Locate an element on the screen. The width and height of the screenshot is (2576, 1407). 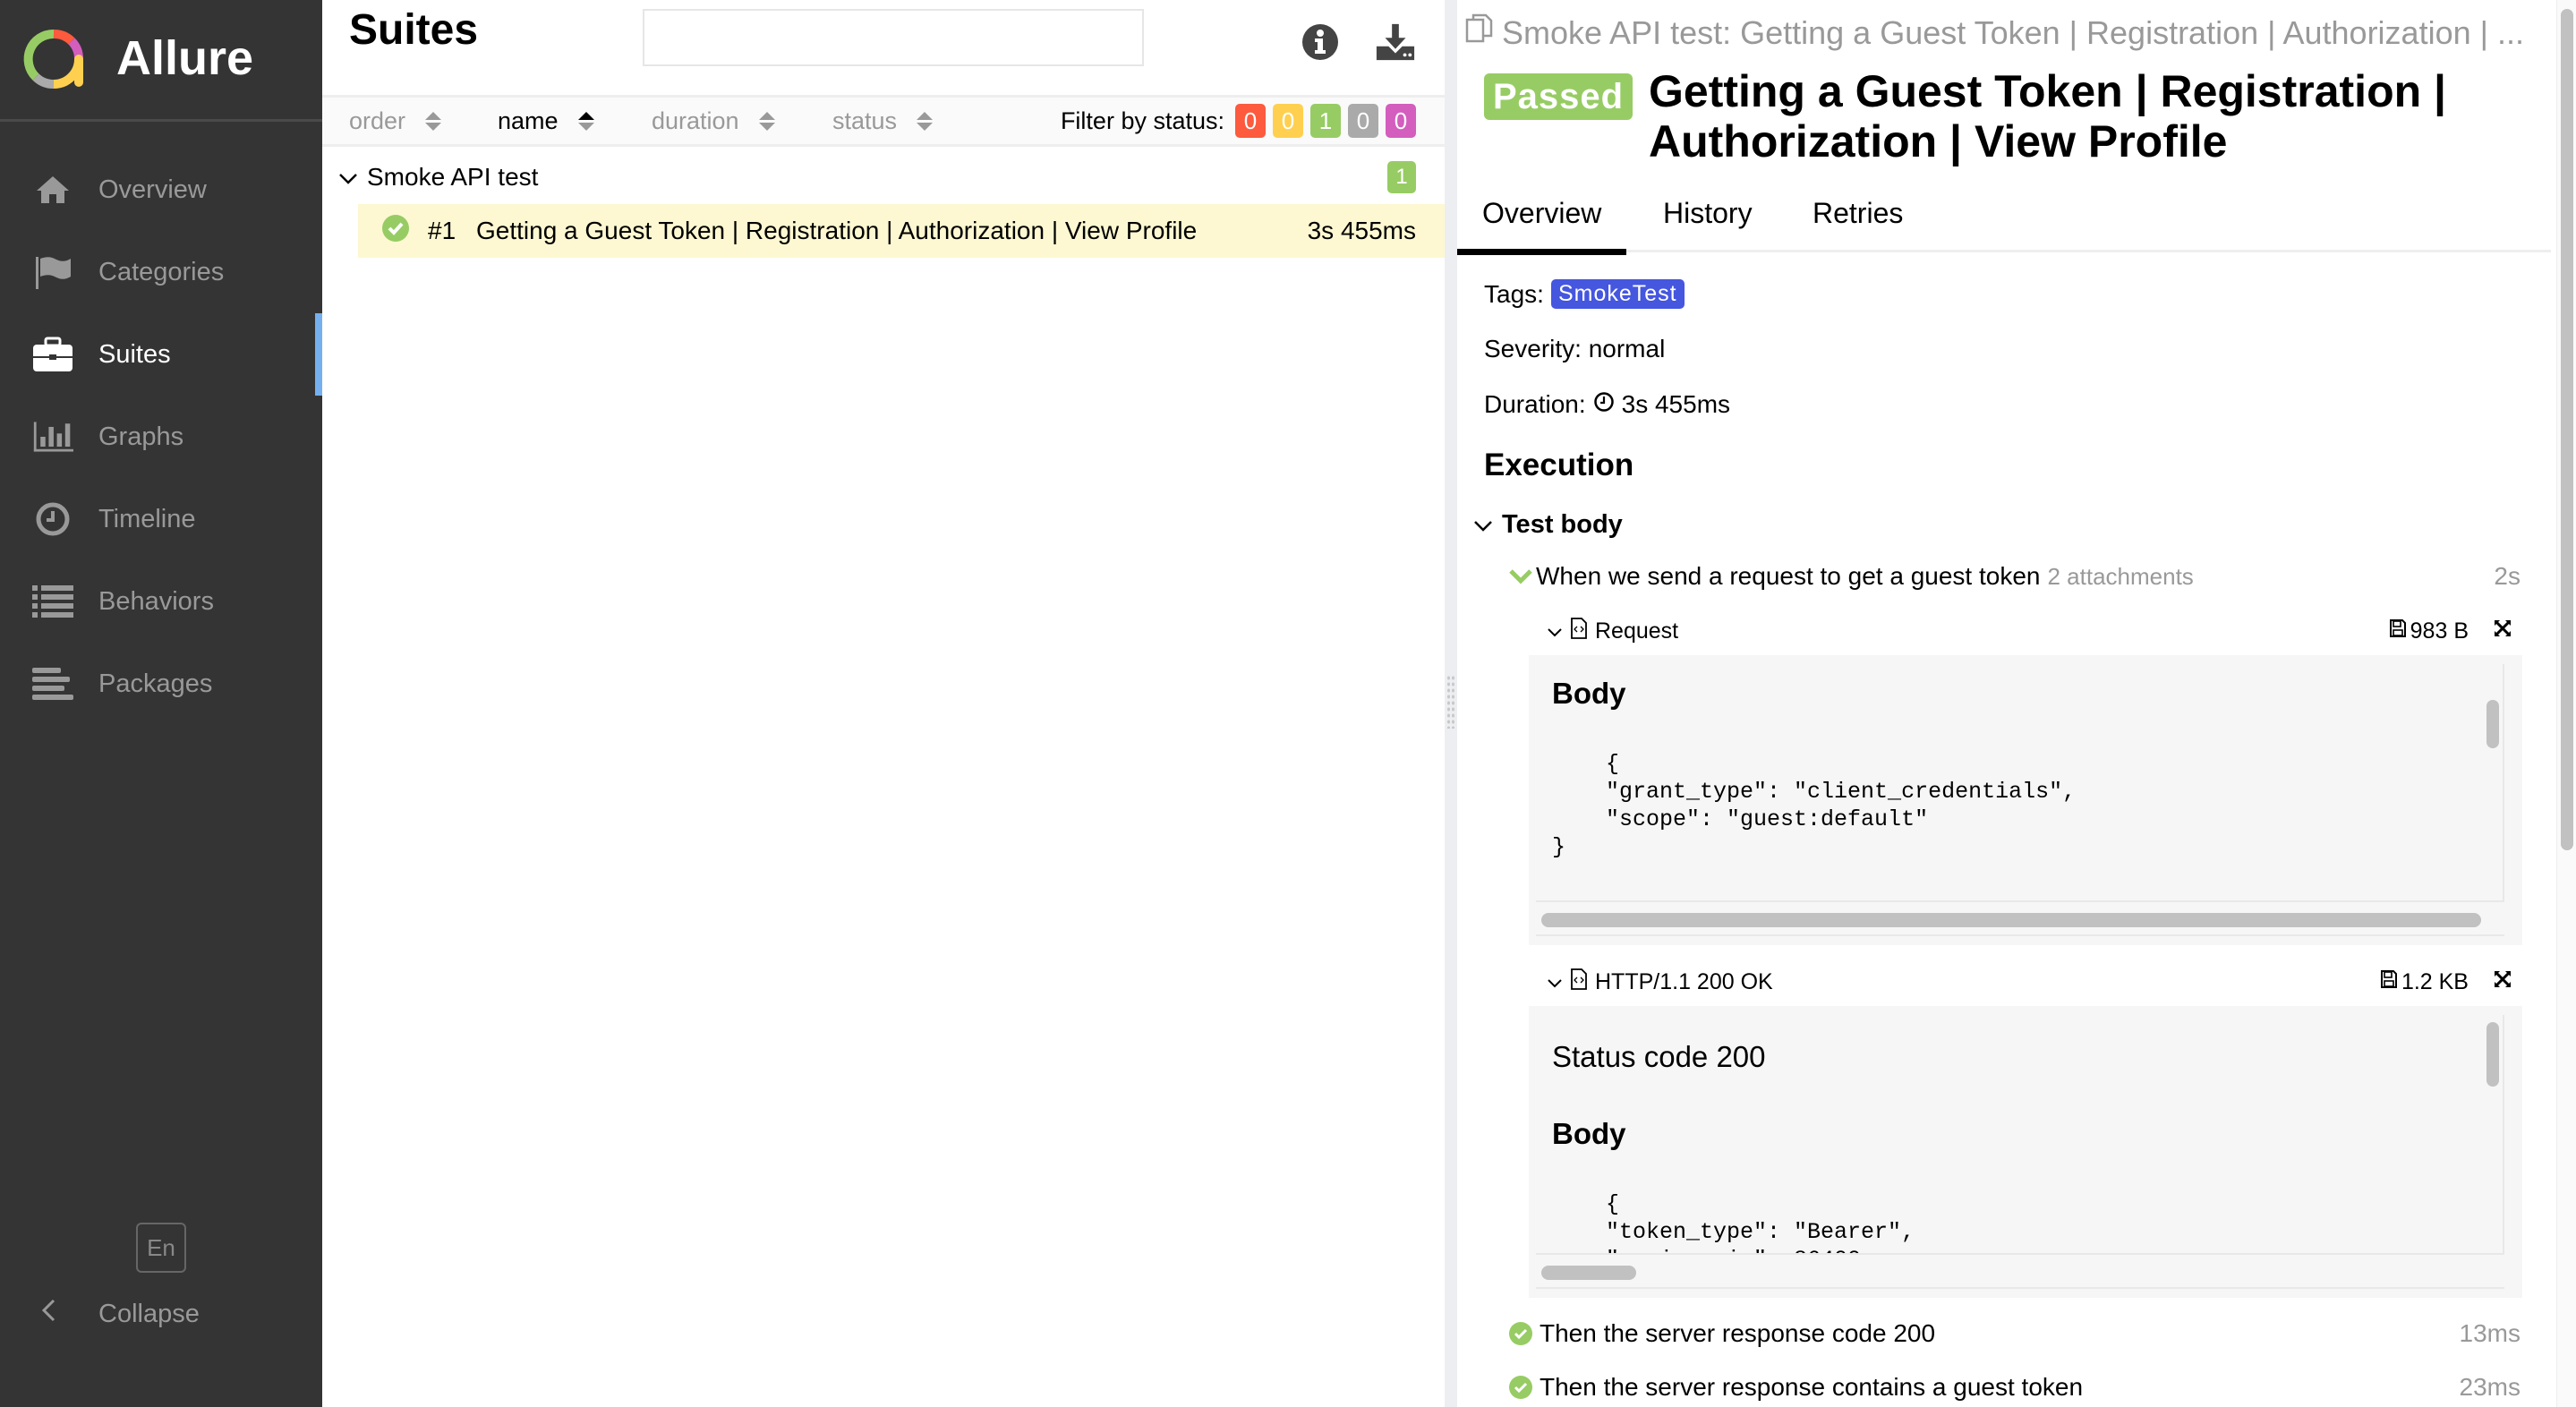
execution-heading: Execution is located at coordinates (1559, 465).